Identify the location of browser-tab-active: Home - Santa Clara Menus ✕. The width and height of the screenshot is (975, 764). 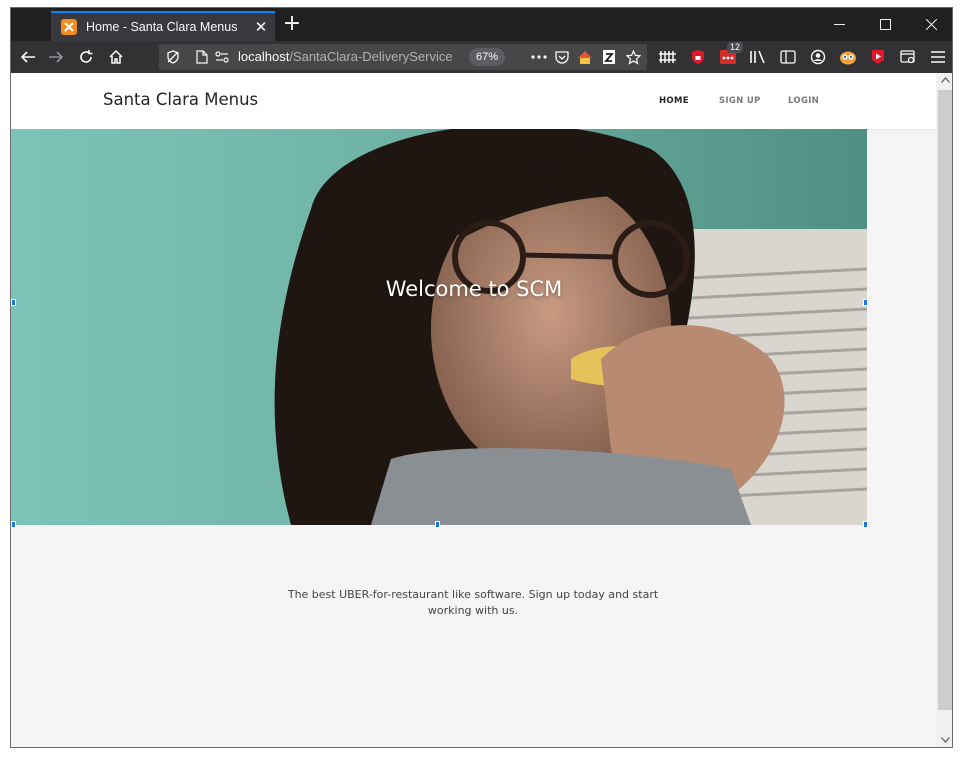
(163, 26).